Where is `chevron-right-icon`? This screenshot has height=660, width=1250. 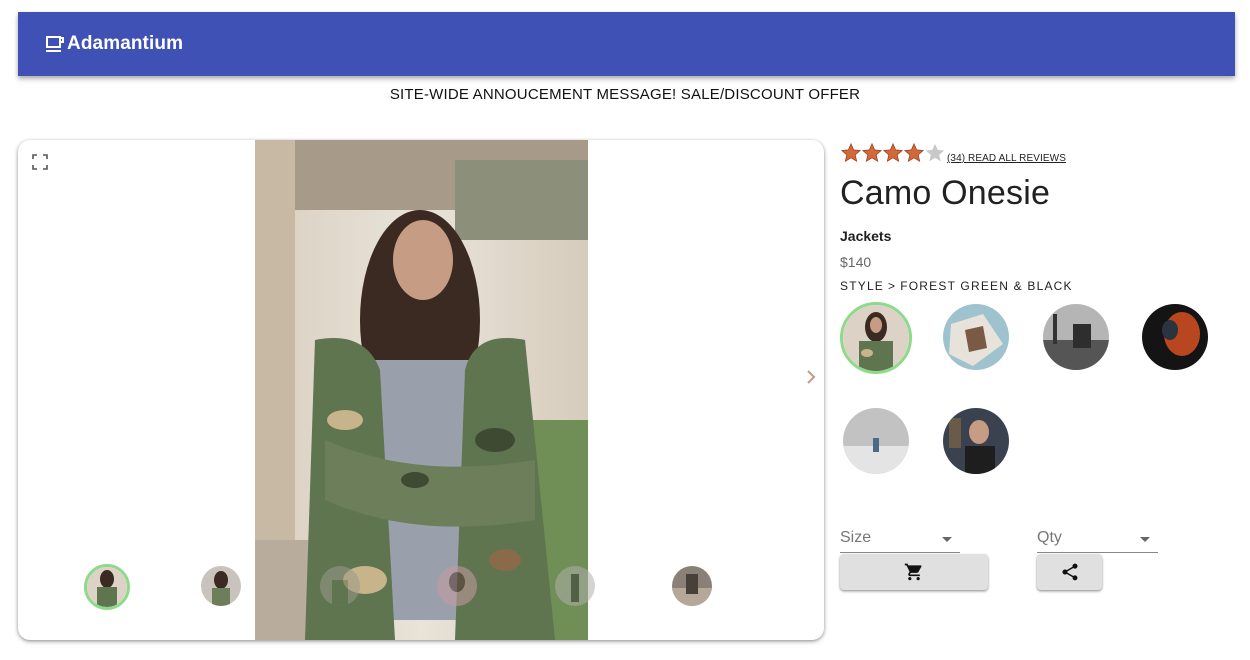 chevron-right-icon is located at coordinates (811, 377).